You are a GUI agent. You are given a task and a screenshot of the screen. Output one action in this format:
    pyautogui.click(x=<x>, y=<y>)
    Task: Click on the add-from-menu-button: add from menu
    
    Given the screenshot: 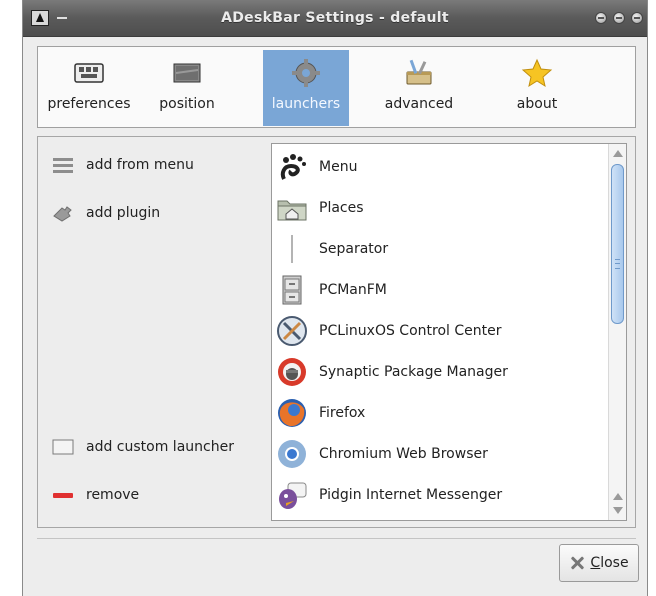 What is the action you would take?
    pyautogui.click(x=123, y=165)
    